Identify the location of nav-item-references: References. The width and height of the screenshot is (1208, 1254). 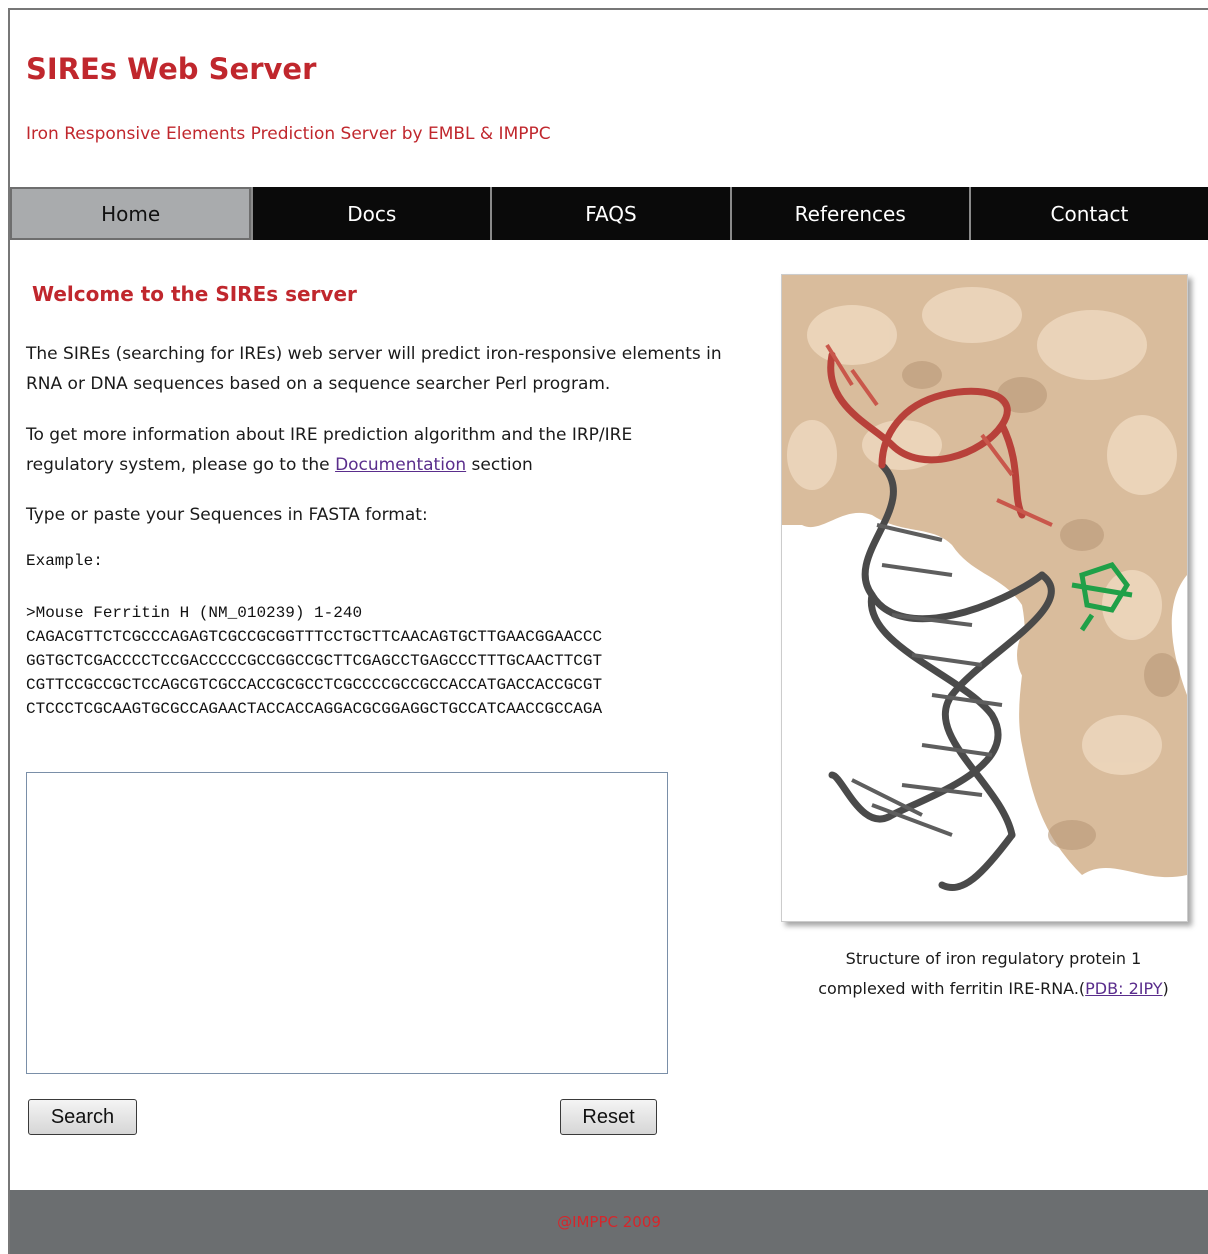
(849, 213).